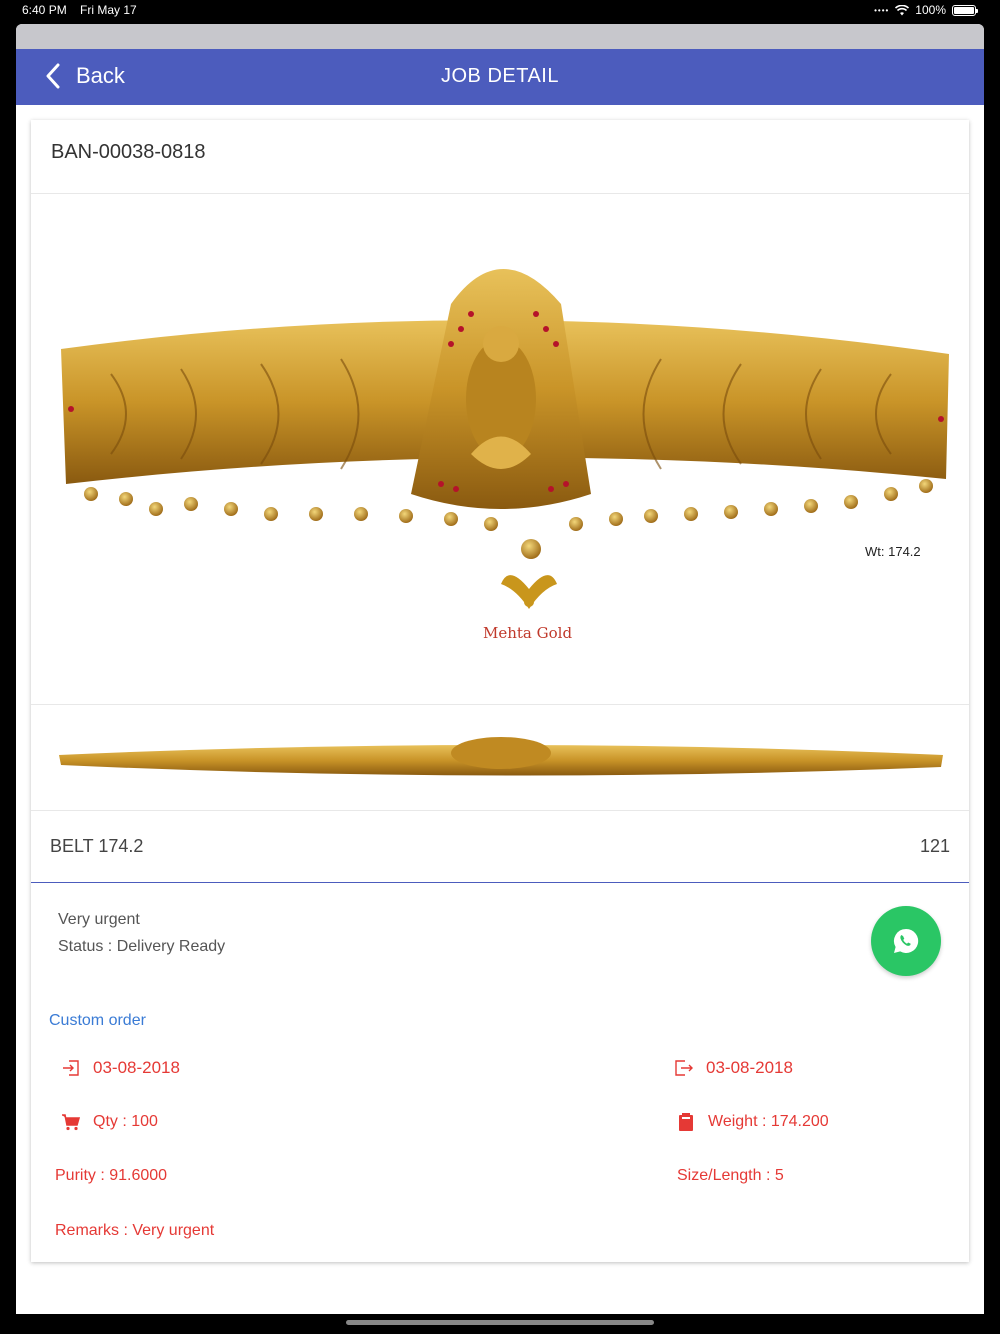 Image resolution: width=1000 pixels, height=1334 pixels. Describe the element at coordinates (44, 10) in the screenshot. I see `status-time: 6:40 PM` at that location.